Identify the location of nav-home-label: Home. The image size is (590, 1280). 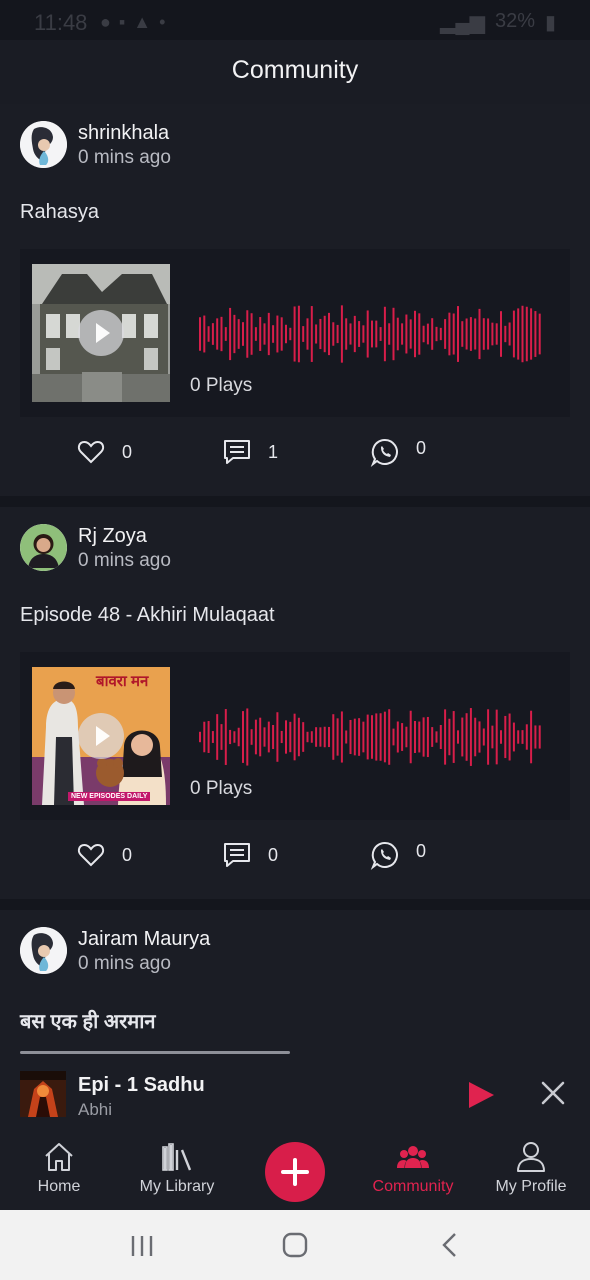
(59, 1186).